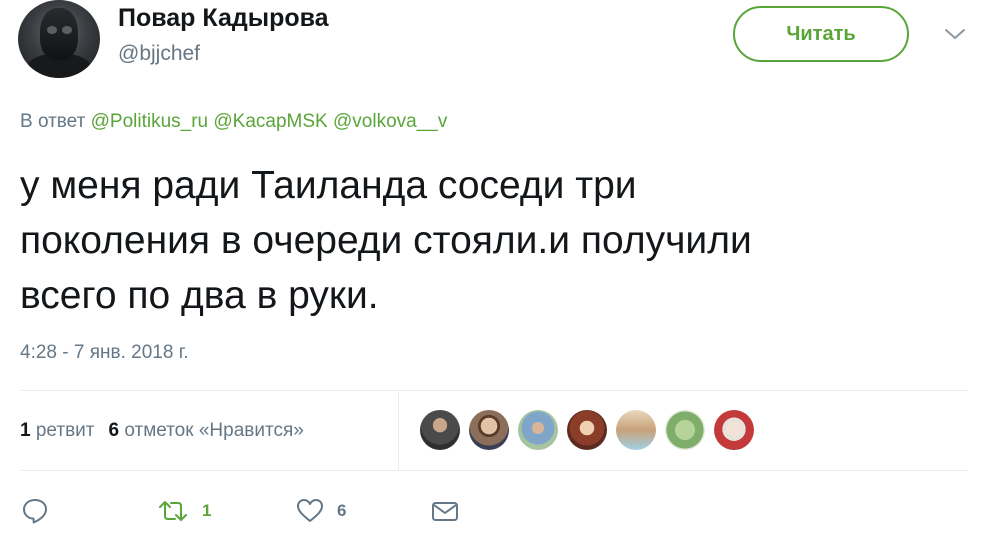 The image size is (981, 538). I want to click on stats-divider, so click(398, 431).